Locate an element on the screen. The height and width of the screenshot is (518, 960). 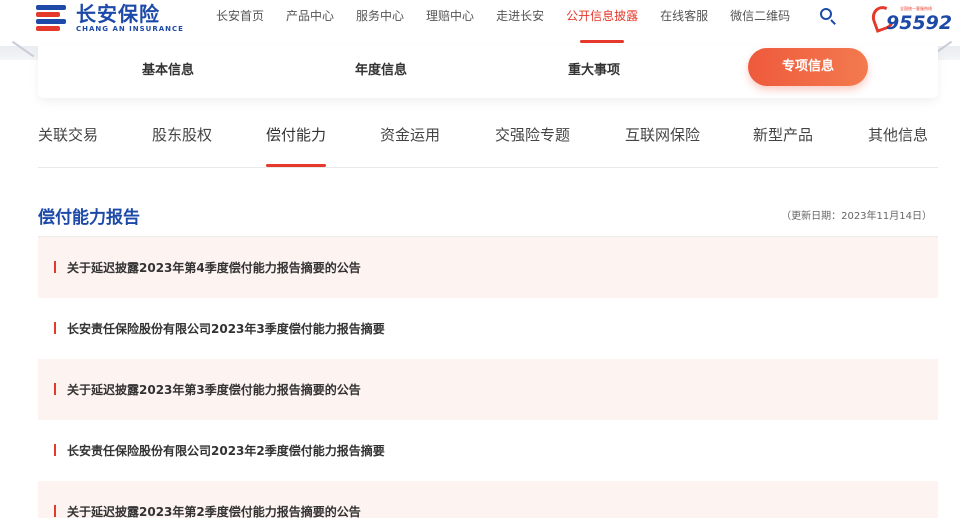
update-date: （更新日期：2023年11月14日） is located at coordinates (856, 216).